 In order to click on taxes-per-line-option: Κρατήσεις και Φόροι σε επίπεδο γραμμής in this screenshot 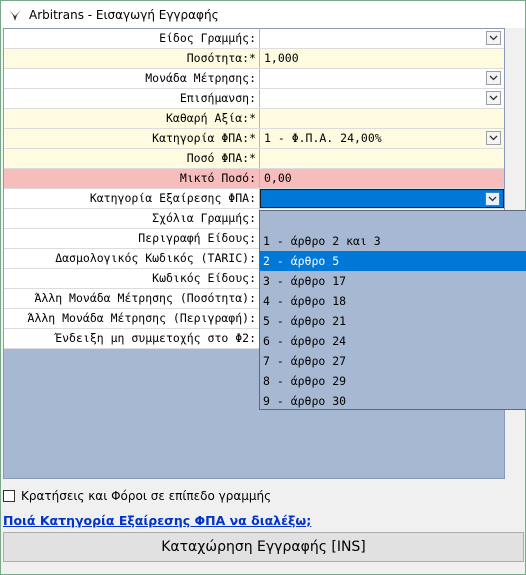, I will do `click(137, 496)`.